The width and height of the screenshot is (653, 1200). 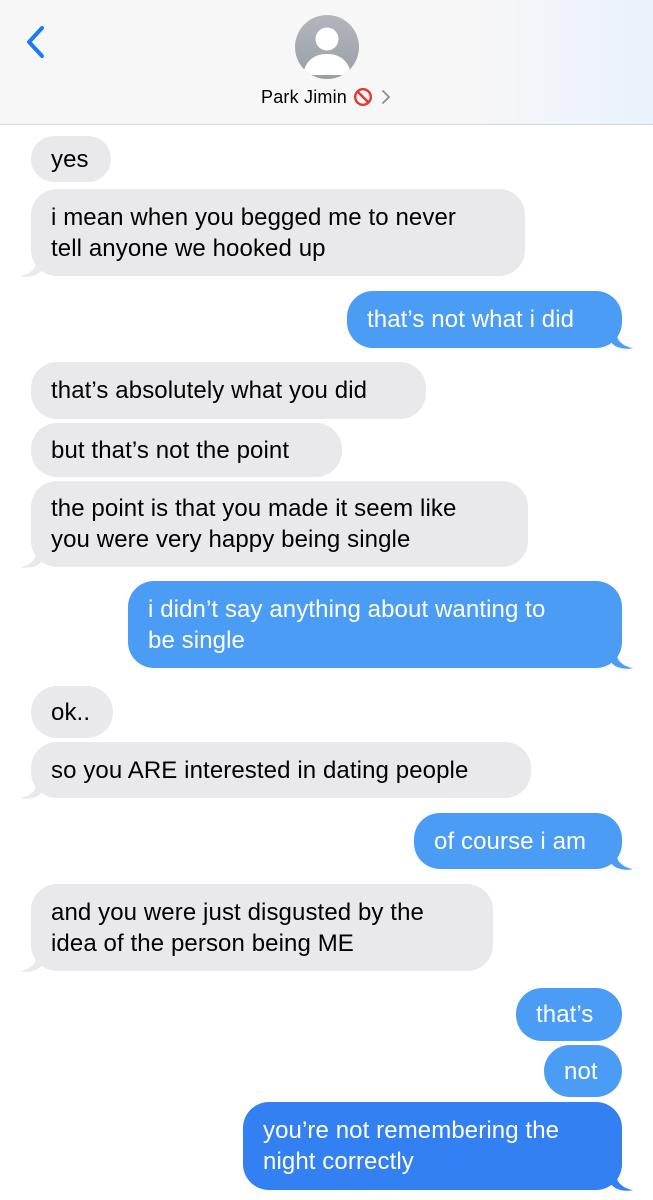 What do you see at coordinates (471, 319) in the screenshot?
I see `message-text: that’s not what i did` at bounding box center [471, 319].